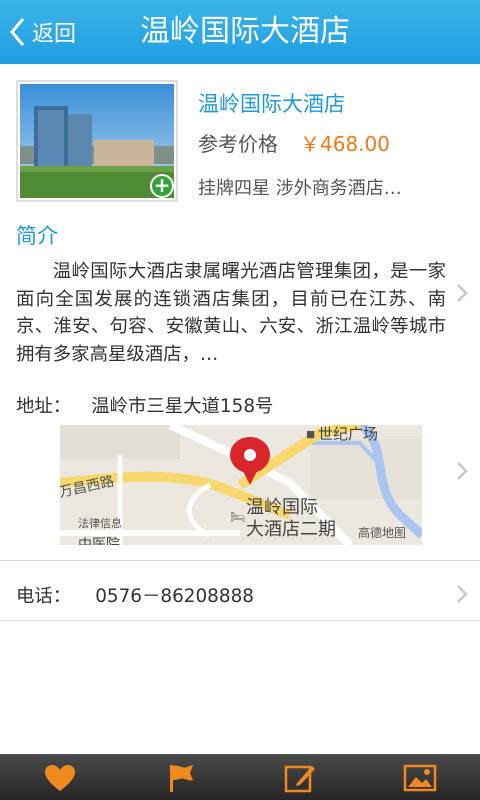 This screenshot has height=800, width=480. I want to click on price-label: 参考价格, so click(238, 144).